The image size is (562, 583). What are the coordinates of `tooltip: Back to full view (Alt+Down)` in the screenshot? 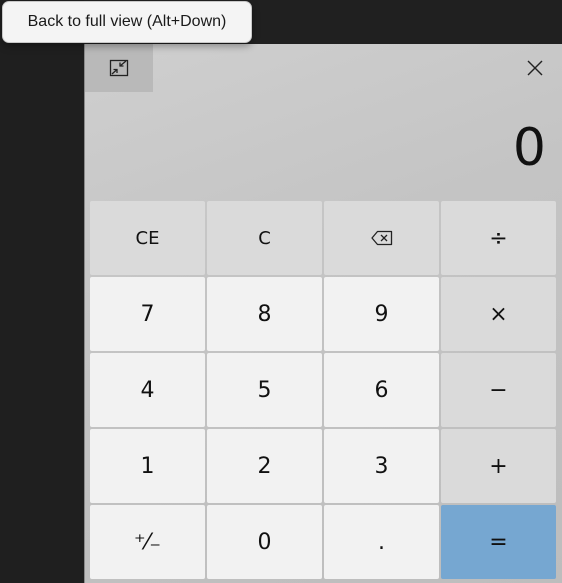 It's located at (127, 22).